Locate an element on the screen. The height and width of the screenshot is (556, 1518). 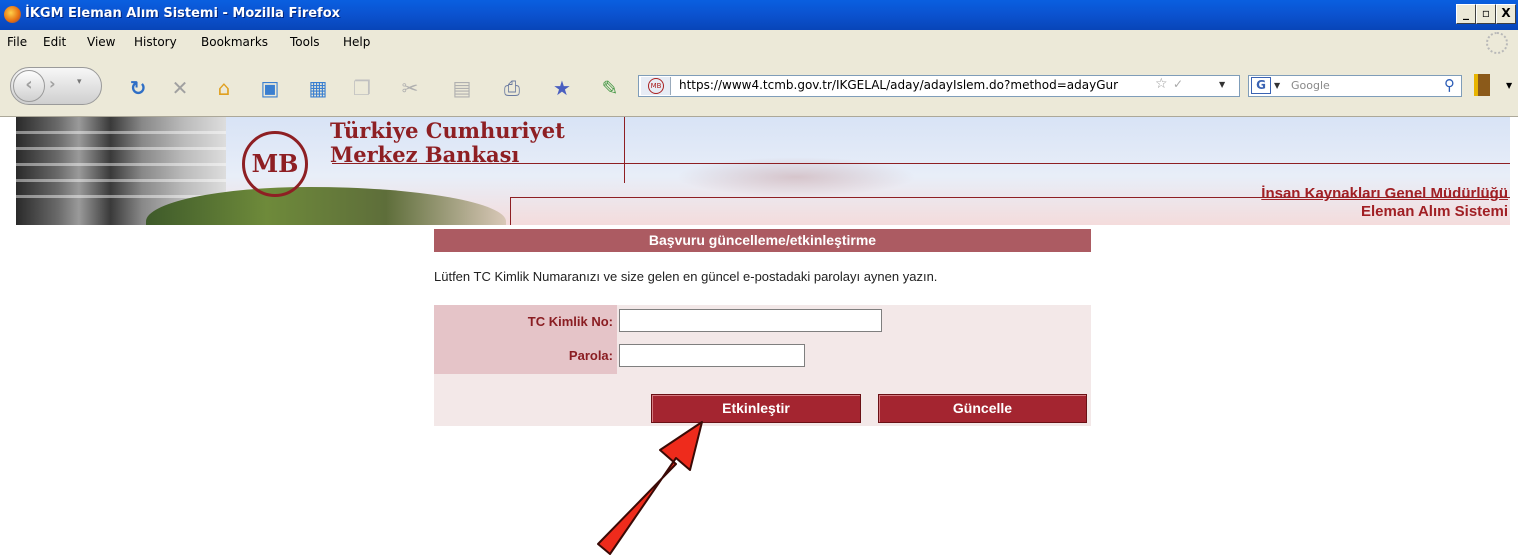
bookmark-icon: ★ is located at coordinates (562, 88).